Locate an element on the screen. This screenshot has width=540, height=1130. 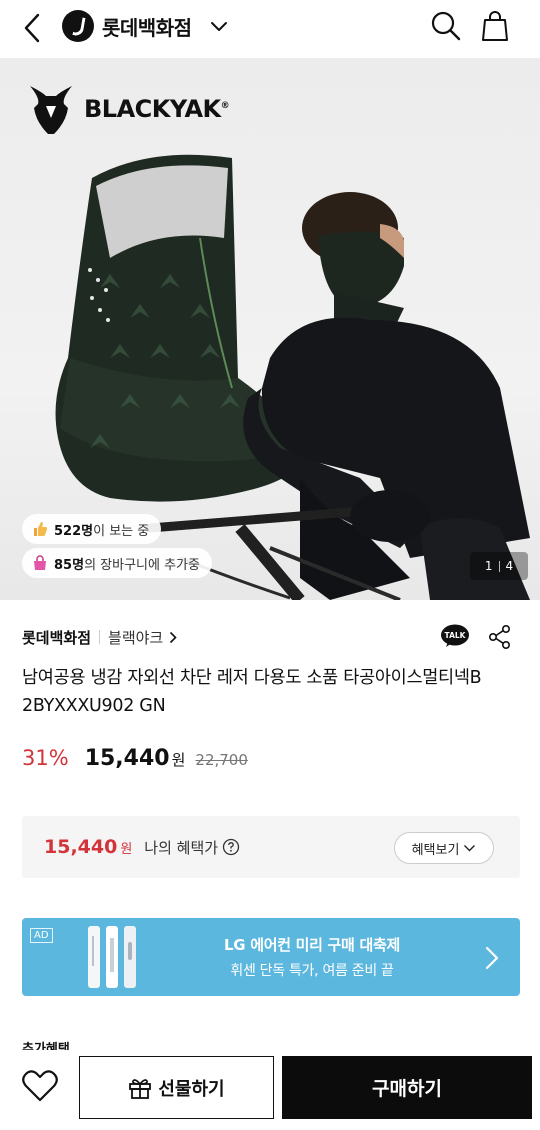
gift-button: 선물하기 is located at coordinates (176, 1087).